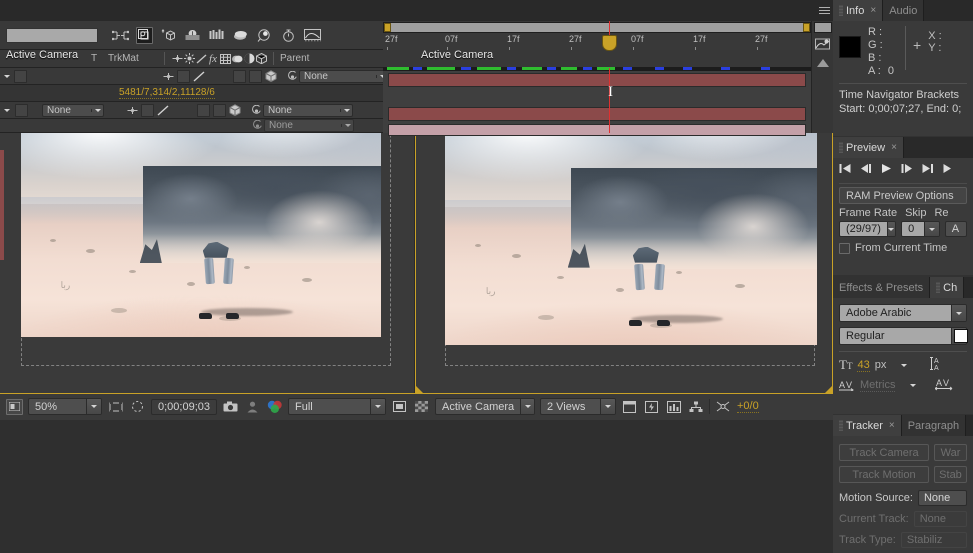 The height and width of the screenshot is (553, 973). I want to click on stabilize-motion-button: Stab, so click(950, 474).